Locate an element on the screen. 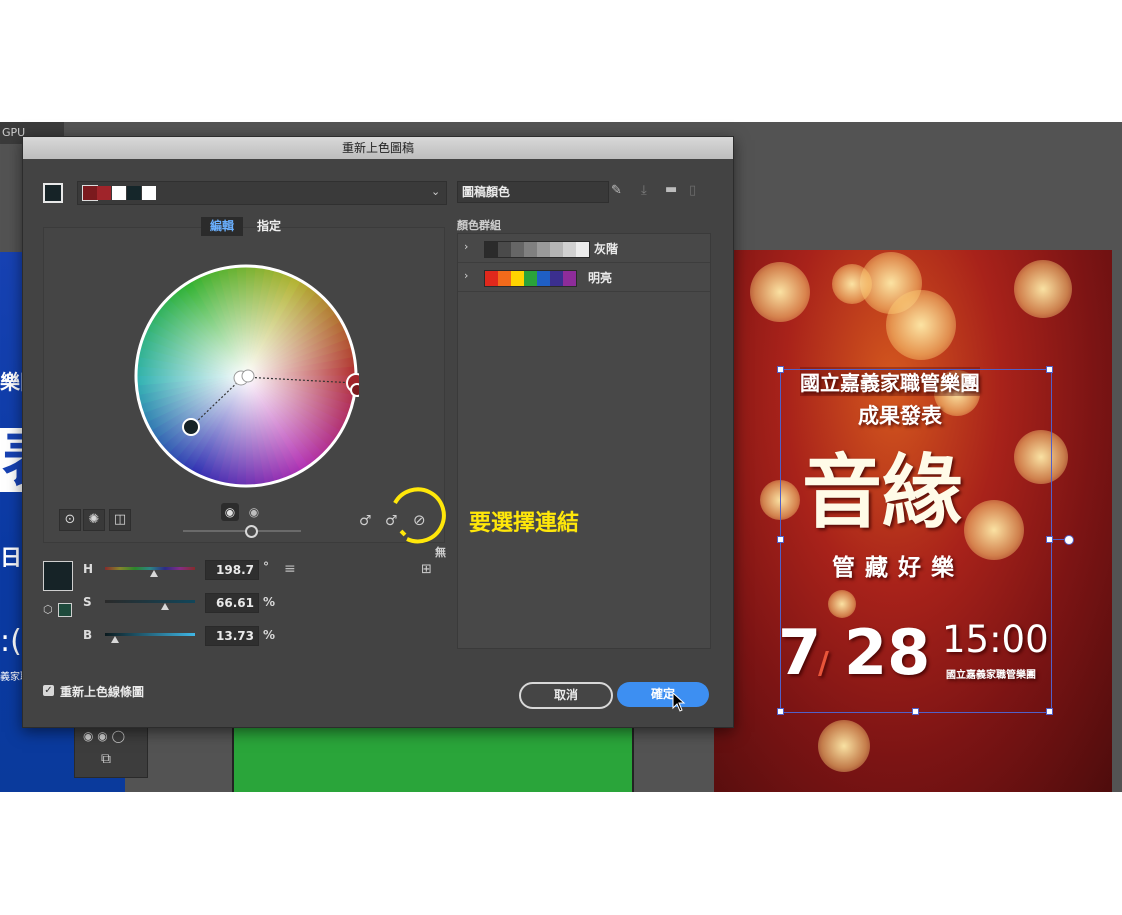 The height and width of the screenshot is (915, 1122). show-brightness-icon: ◉ is located at coordinates (254, 512).